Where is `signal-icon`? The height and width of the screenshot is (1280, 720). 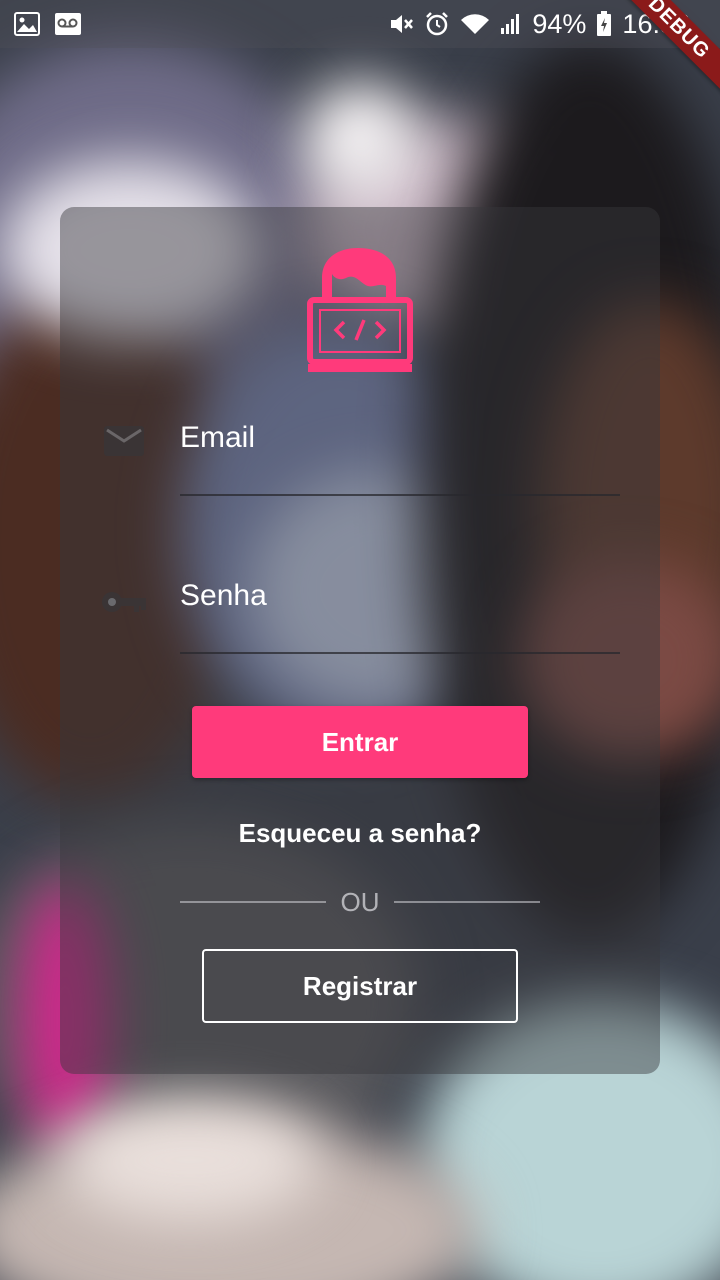
signal-icon is located at coordinates (511, 24).